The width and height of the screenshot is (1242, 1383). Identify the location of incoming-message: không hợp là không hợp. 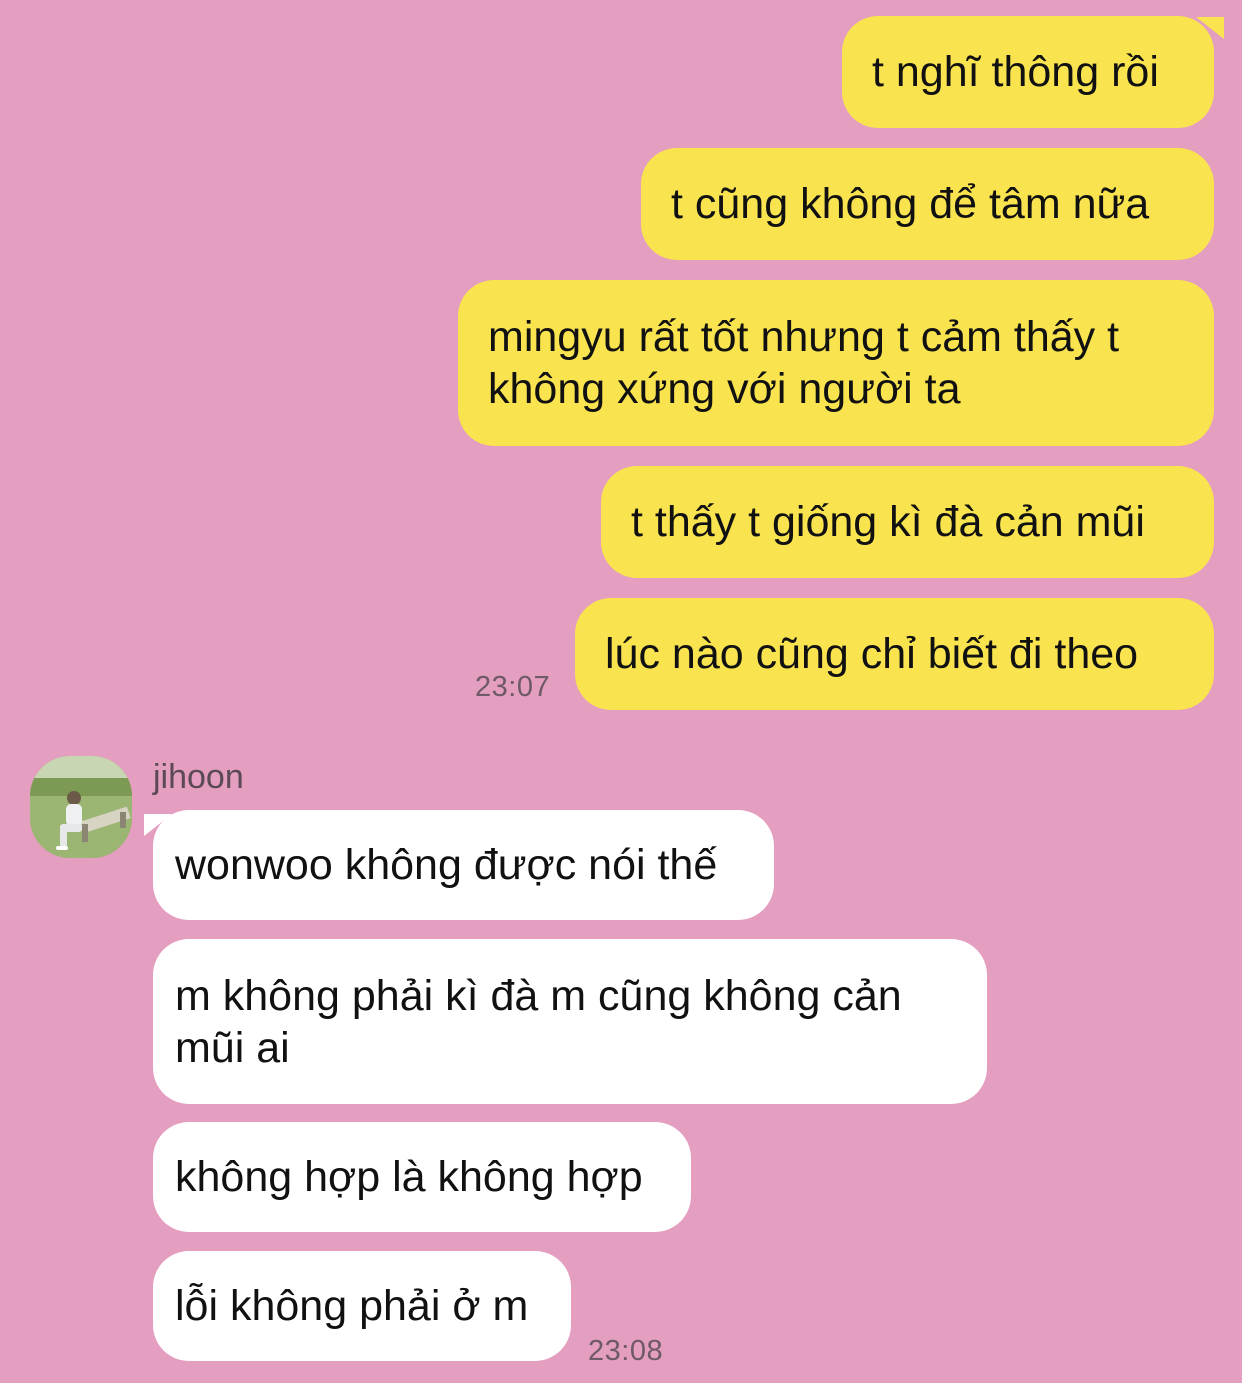
(422, 1177).